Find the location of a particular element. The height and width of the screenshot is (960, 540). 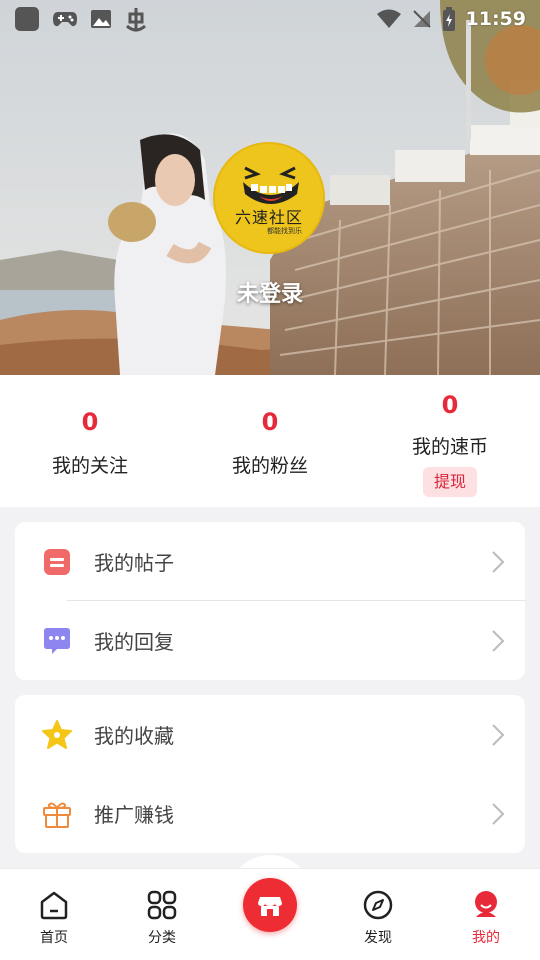

avatar-logo-subtext: 都能找到乐 is located at coordinates (284, 231).